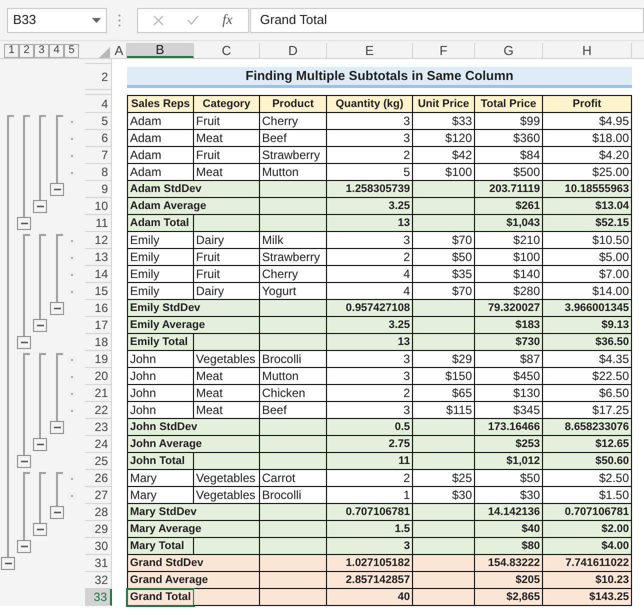 This screenshot has height=610, width=644. What do you see at coordinates (447, 20) in the screenshot?
I see `formula-bar: Grand Total` at bounding box center [447, 20].